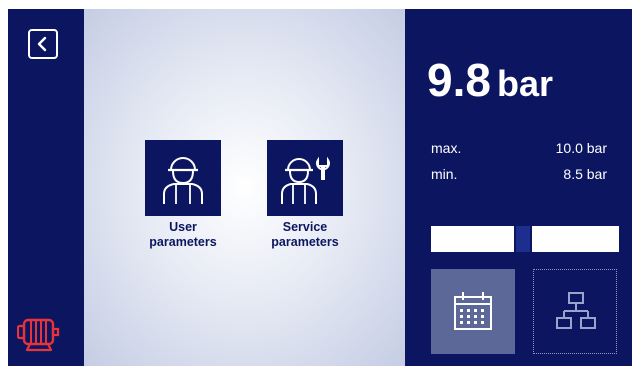  Describe the element at coordinates (183, 242) in the screenshot. I see `user-parameters-label-line2: parameters` at that location.